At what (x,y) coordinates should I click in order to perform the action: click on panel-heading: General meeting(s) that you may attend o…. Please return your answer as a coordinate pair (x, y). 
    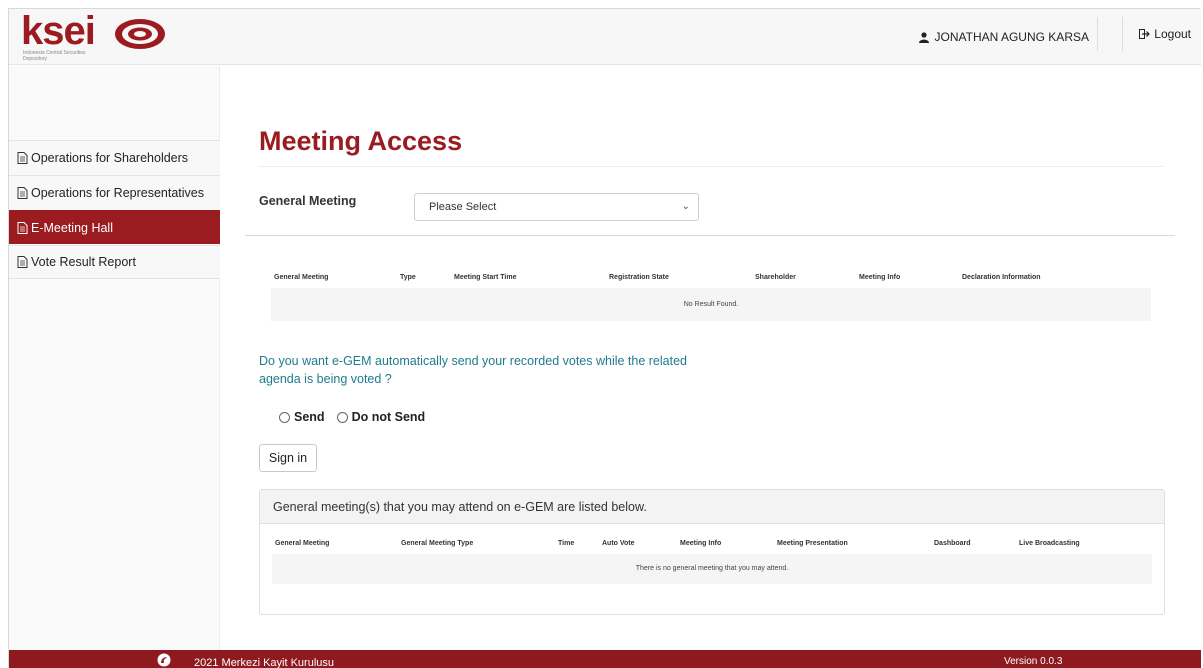
    Looking at the image, I should click on (712, 507).